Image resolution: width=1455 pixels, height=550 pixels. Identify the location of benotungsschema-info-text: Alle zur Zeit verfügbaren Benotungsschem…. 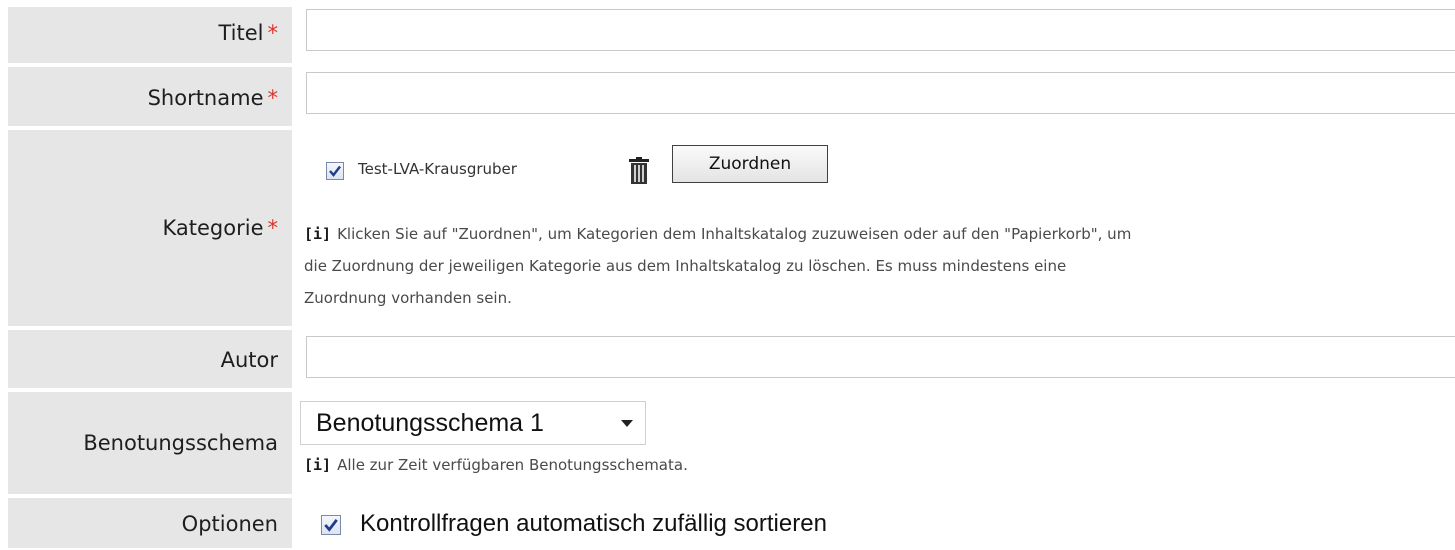
(512, 465).